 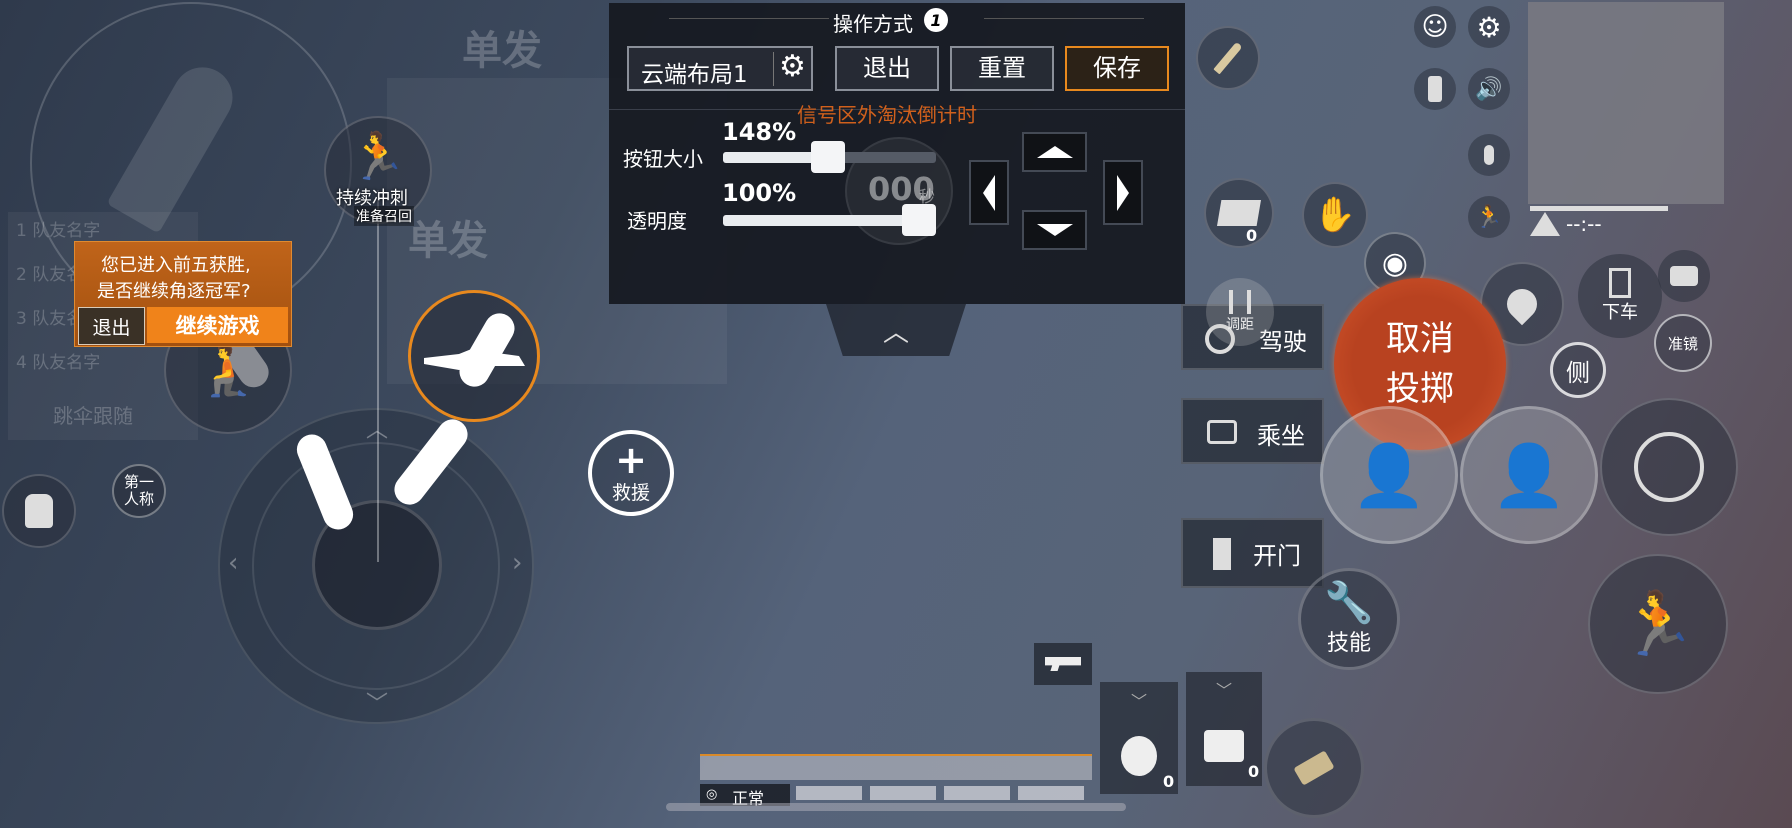 I want to click on speaker-icon: 🔊, so click(x=1489, y=89).